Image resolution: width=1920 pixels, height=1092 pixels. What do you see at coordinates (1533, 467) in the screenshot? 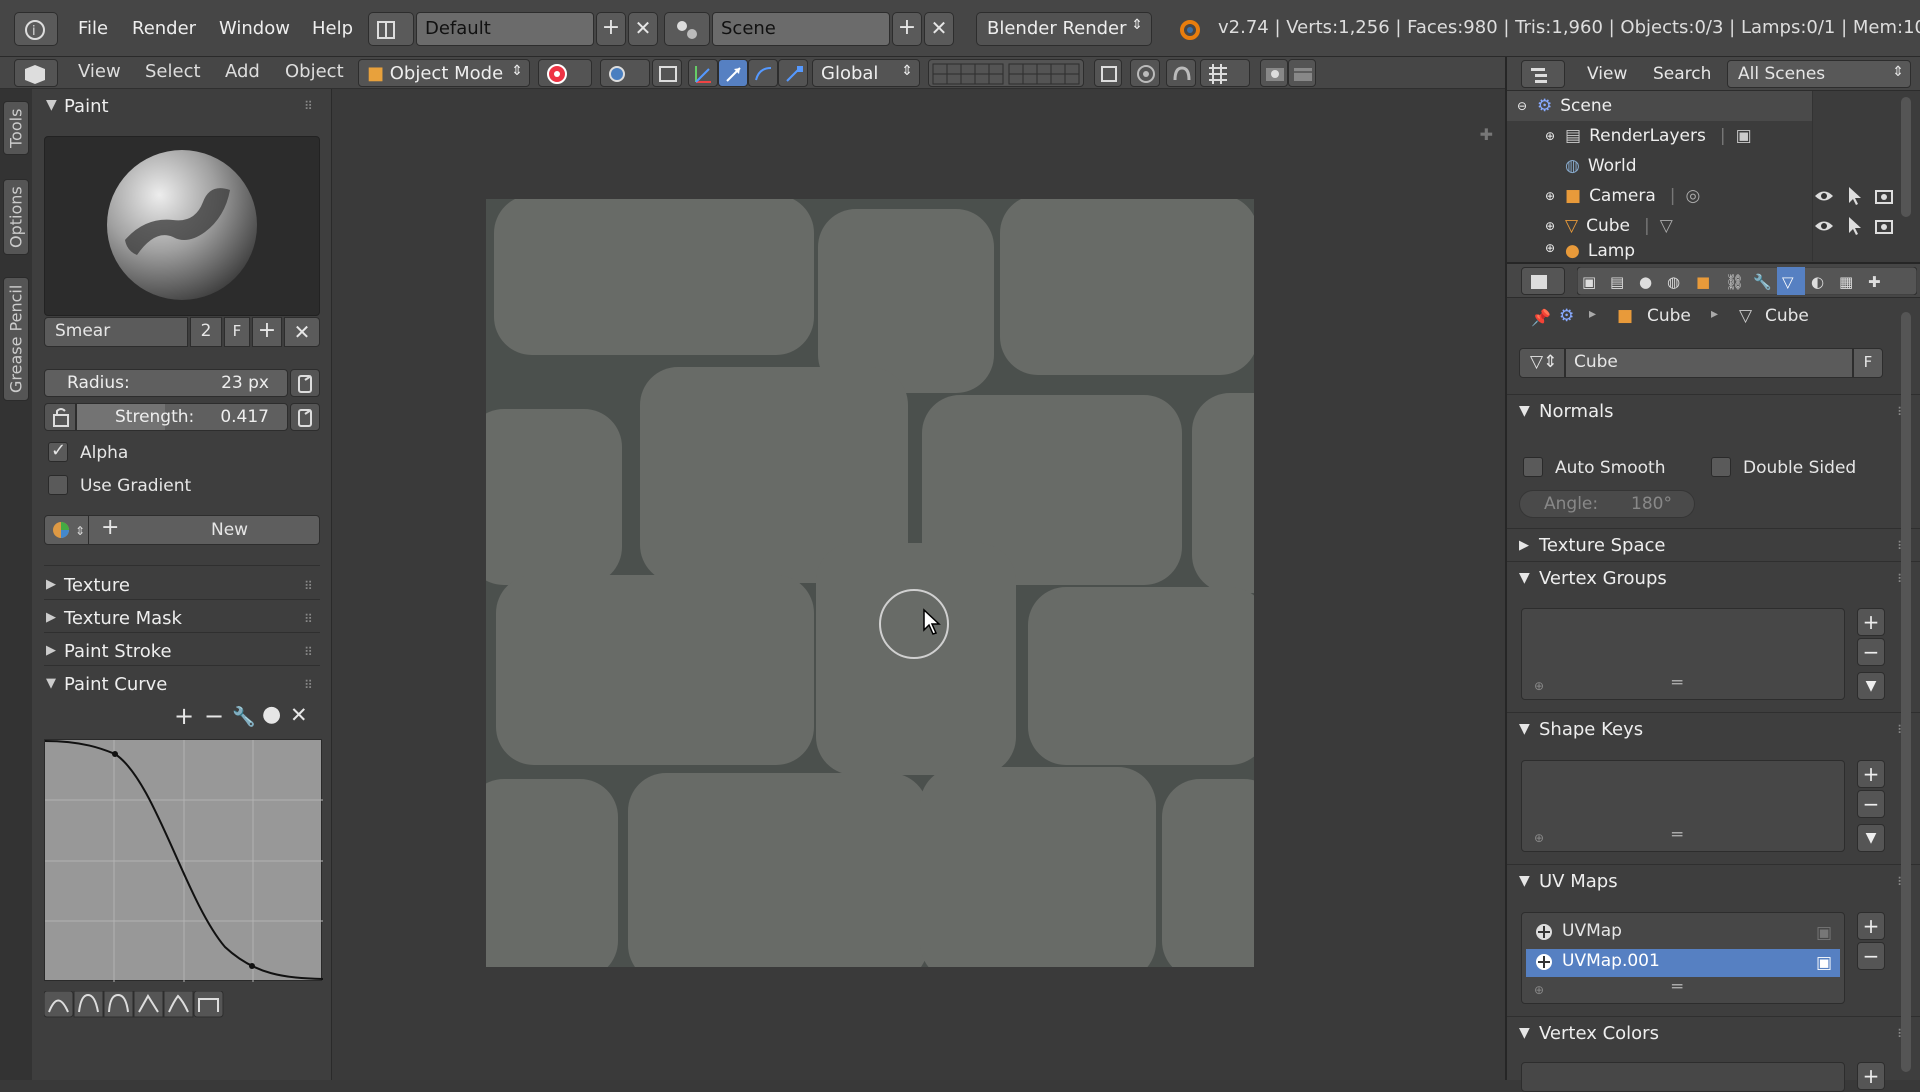
I see `auto-smooth-checkbox` at bounding box center [1533, 467].